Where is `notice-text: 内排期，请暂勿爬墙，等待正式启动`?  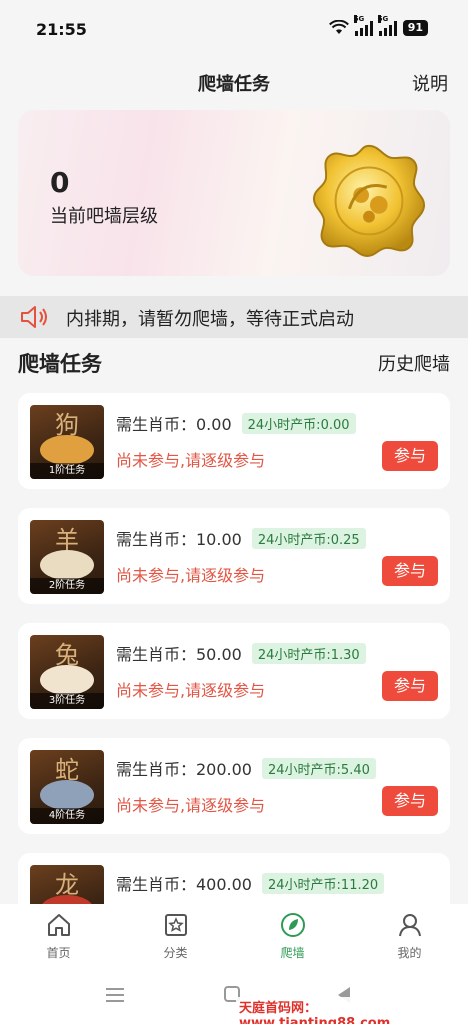
notice-text: 内排期，请暂勿爬墙，等待正式启动 is located at coordinates (210, 319).